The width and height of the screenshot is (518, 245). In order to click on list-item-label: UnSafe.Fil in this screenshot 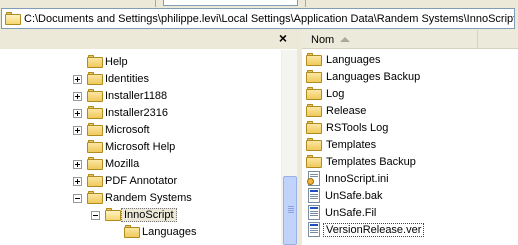, I will do `click(351, 212)`.